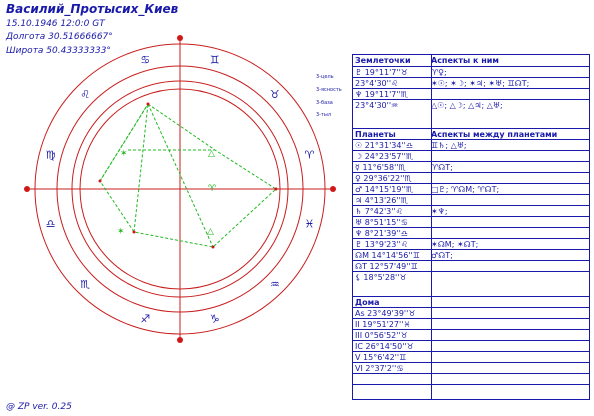  I want to click on table-row: 23°4'30''♒ △☉; △☽; △♃; △♅;, so click(471, 105).